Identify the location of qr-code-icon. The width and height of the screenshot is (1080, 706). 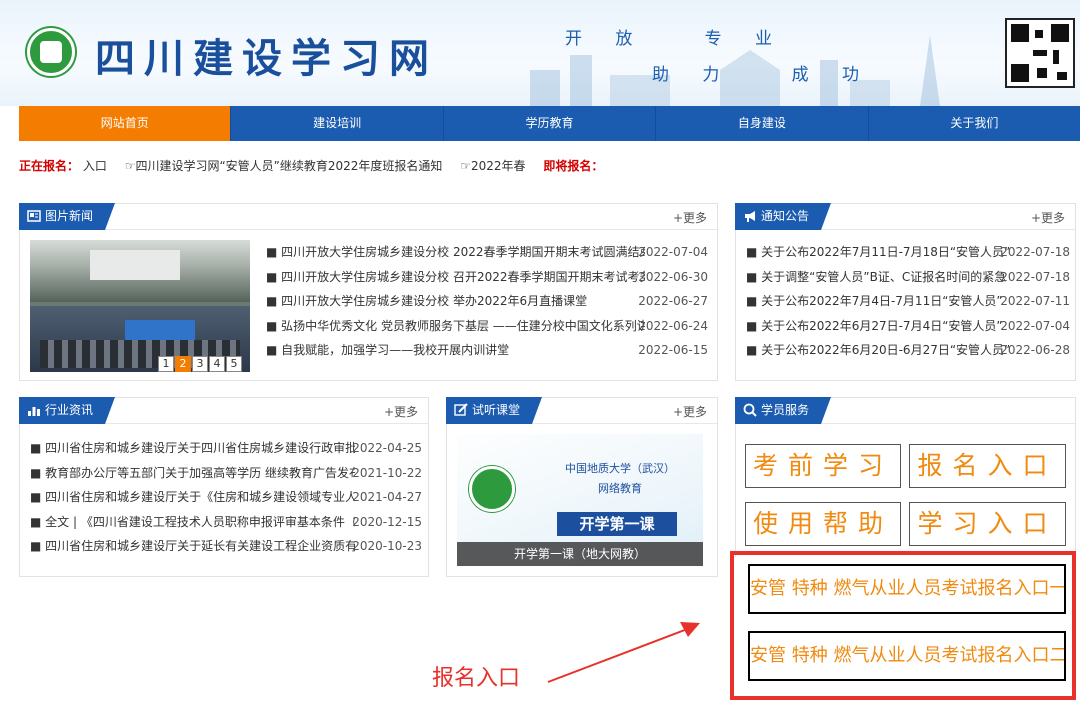
(1040, 53).